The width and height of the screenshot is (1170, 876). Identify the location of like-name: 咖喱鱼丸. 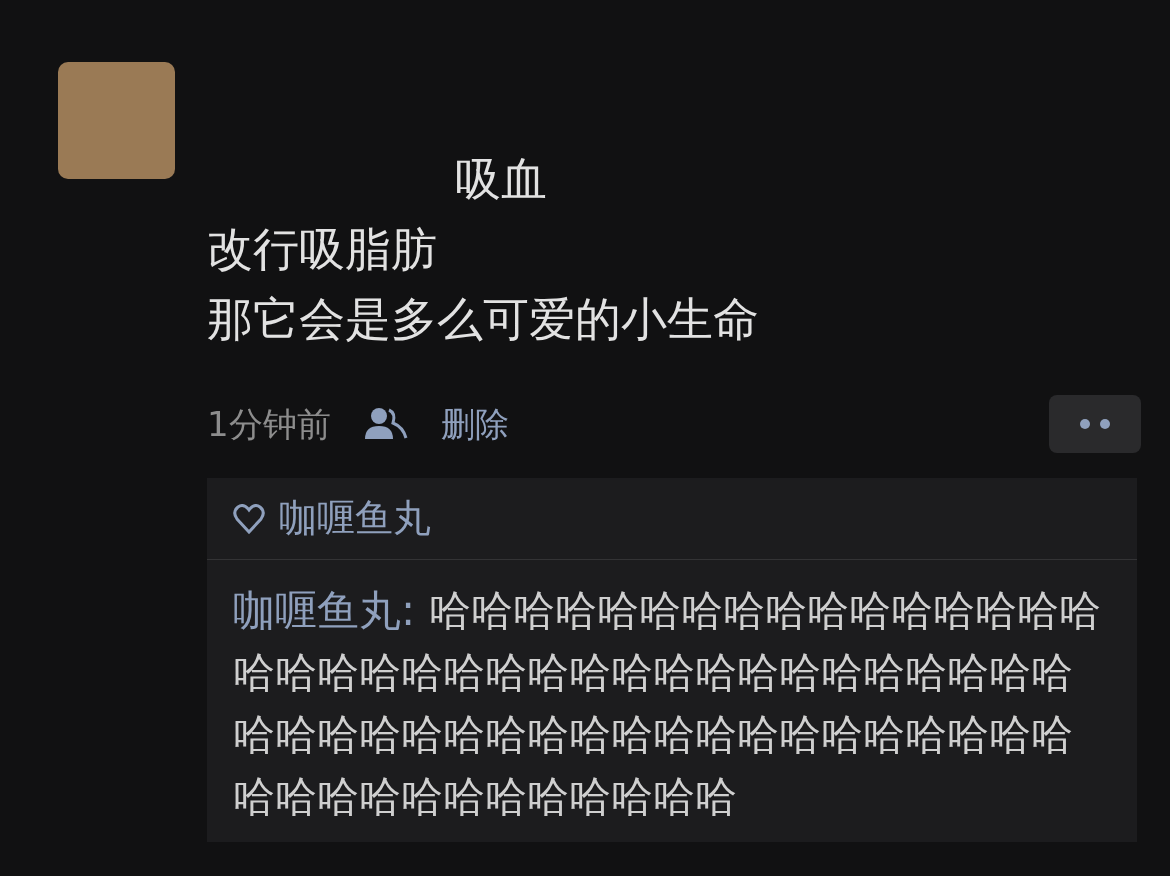
(355, 518).